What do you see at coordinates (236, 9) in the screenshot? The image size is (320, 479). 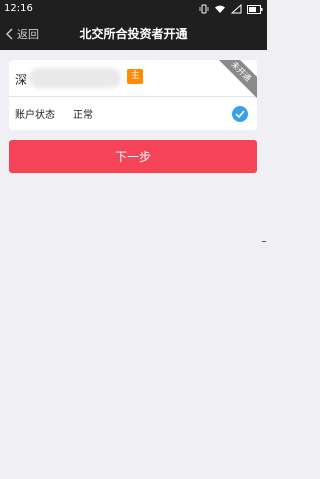 I see `signal-icon` at bounding box center [236, 9].